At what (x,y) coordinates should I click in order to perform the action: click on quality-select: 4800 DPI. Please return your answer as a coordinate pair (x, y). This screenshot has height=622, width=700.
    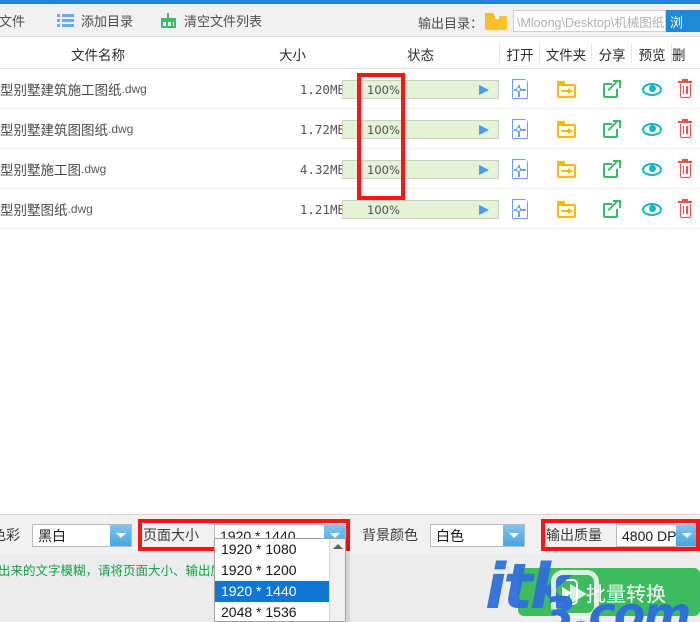
    Looking at the image, I should click on (657, 535).